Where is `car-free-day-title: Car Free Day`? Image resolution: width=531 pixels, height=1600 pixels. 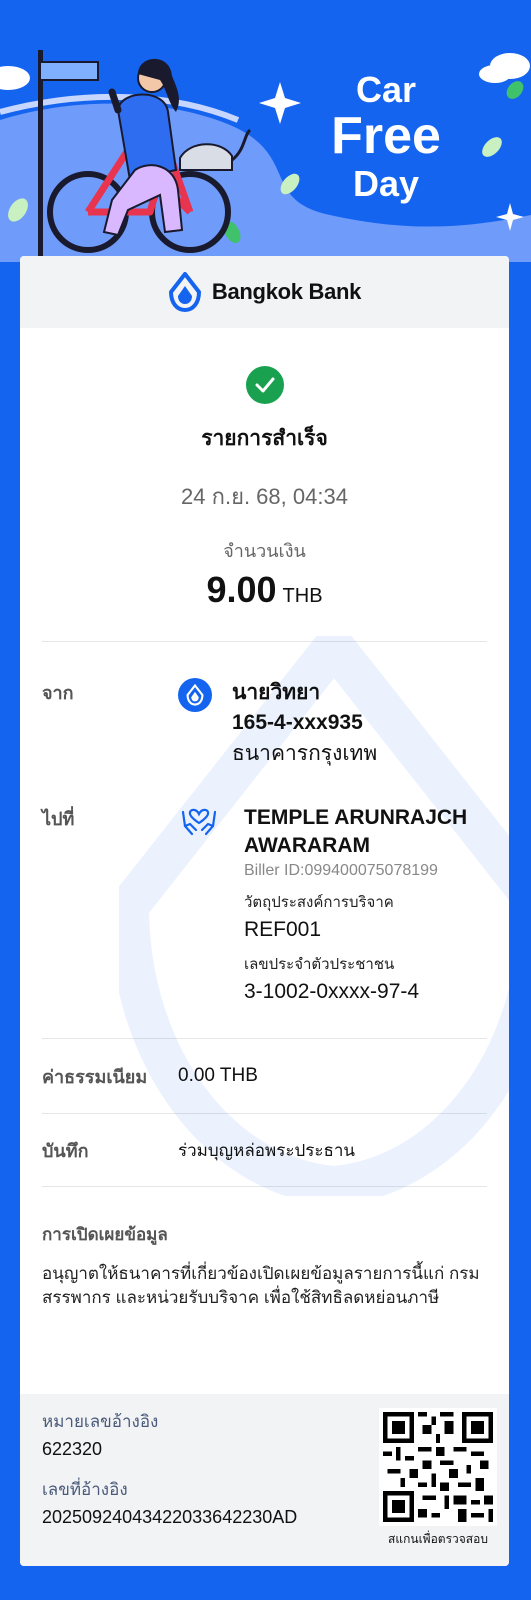
car-free-day-title: Car Free Day is located at coordinates (386, 137).